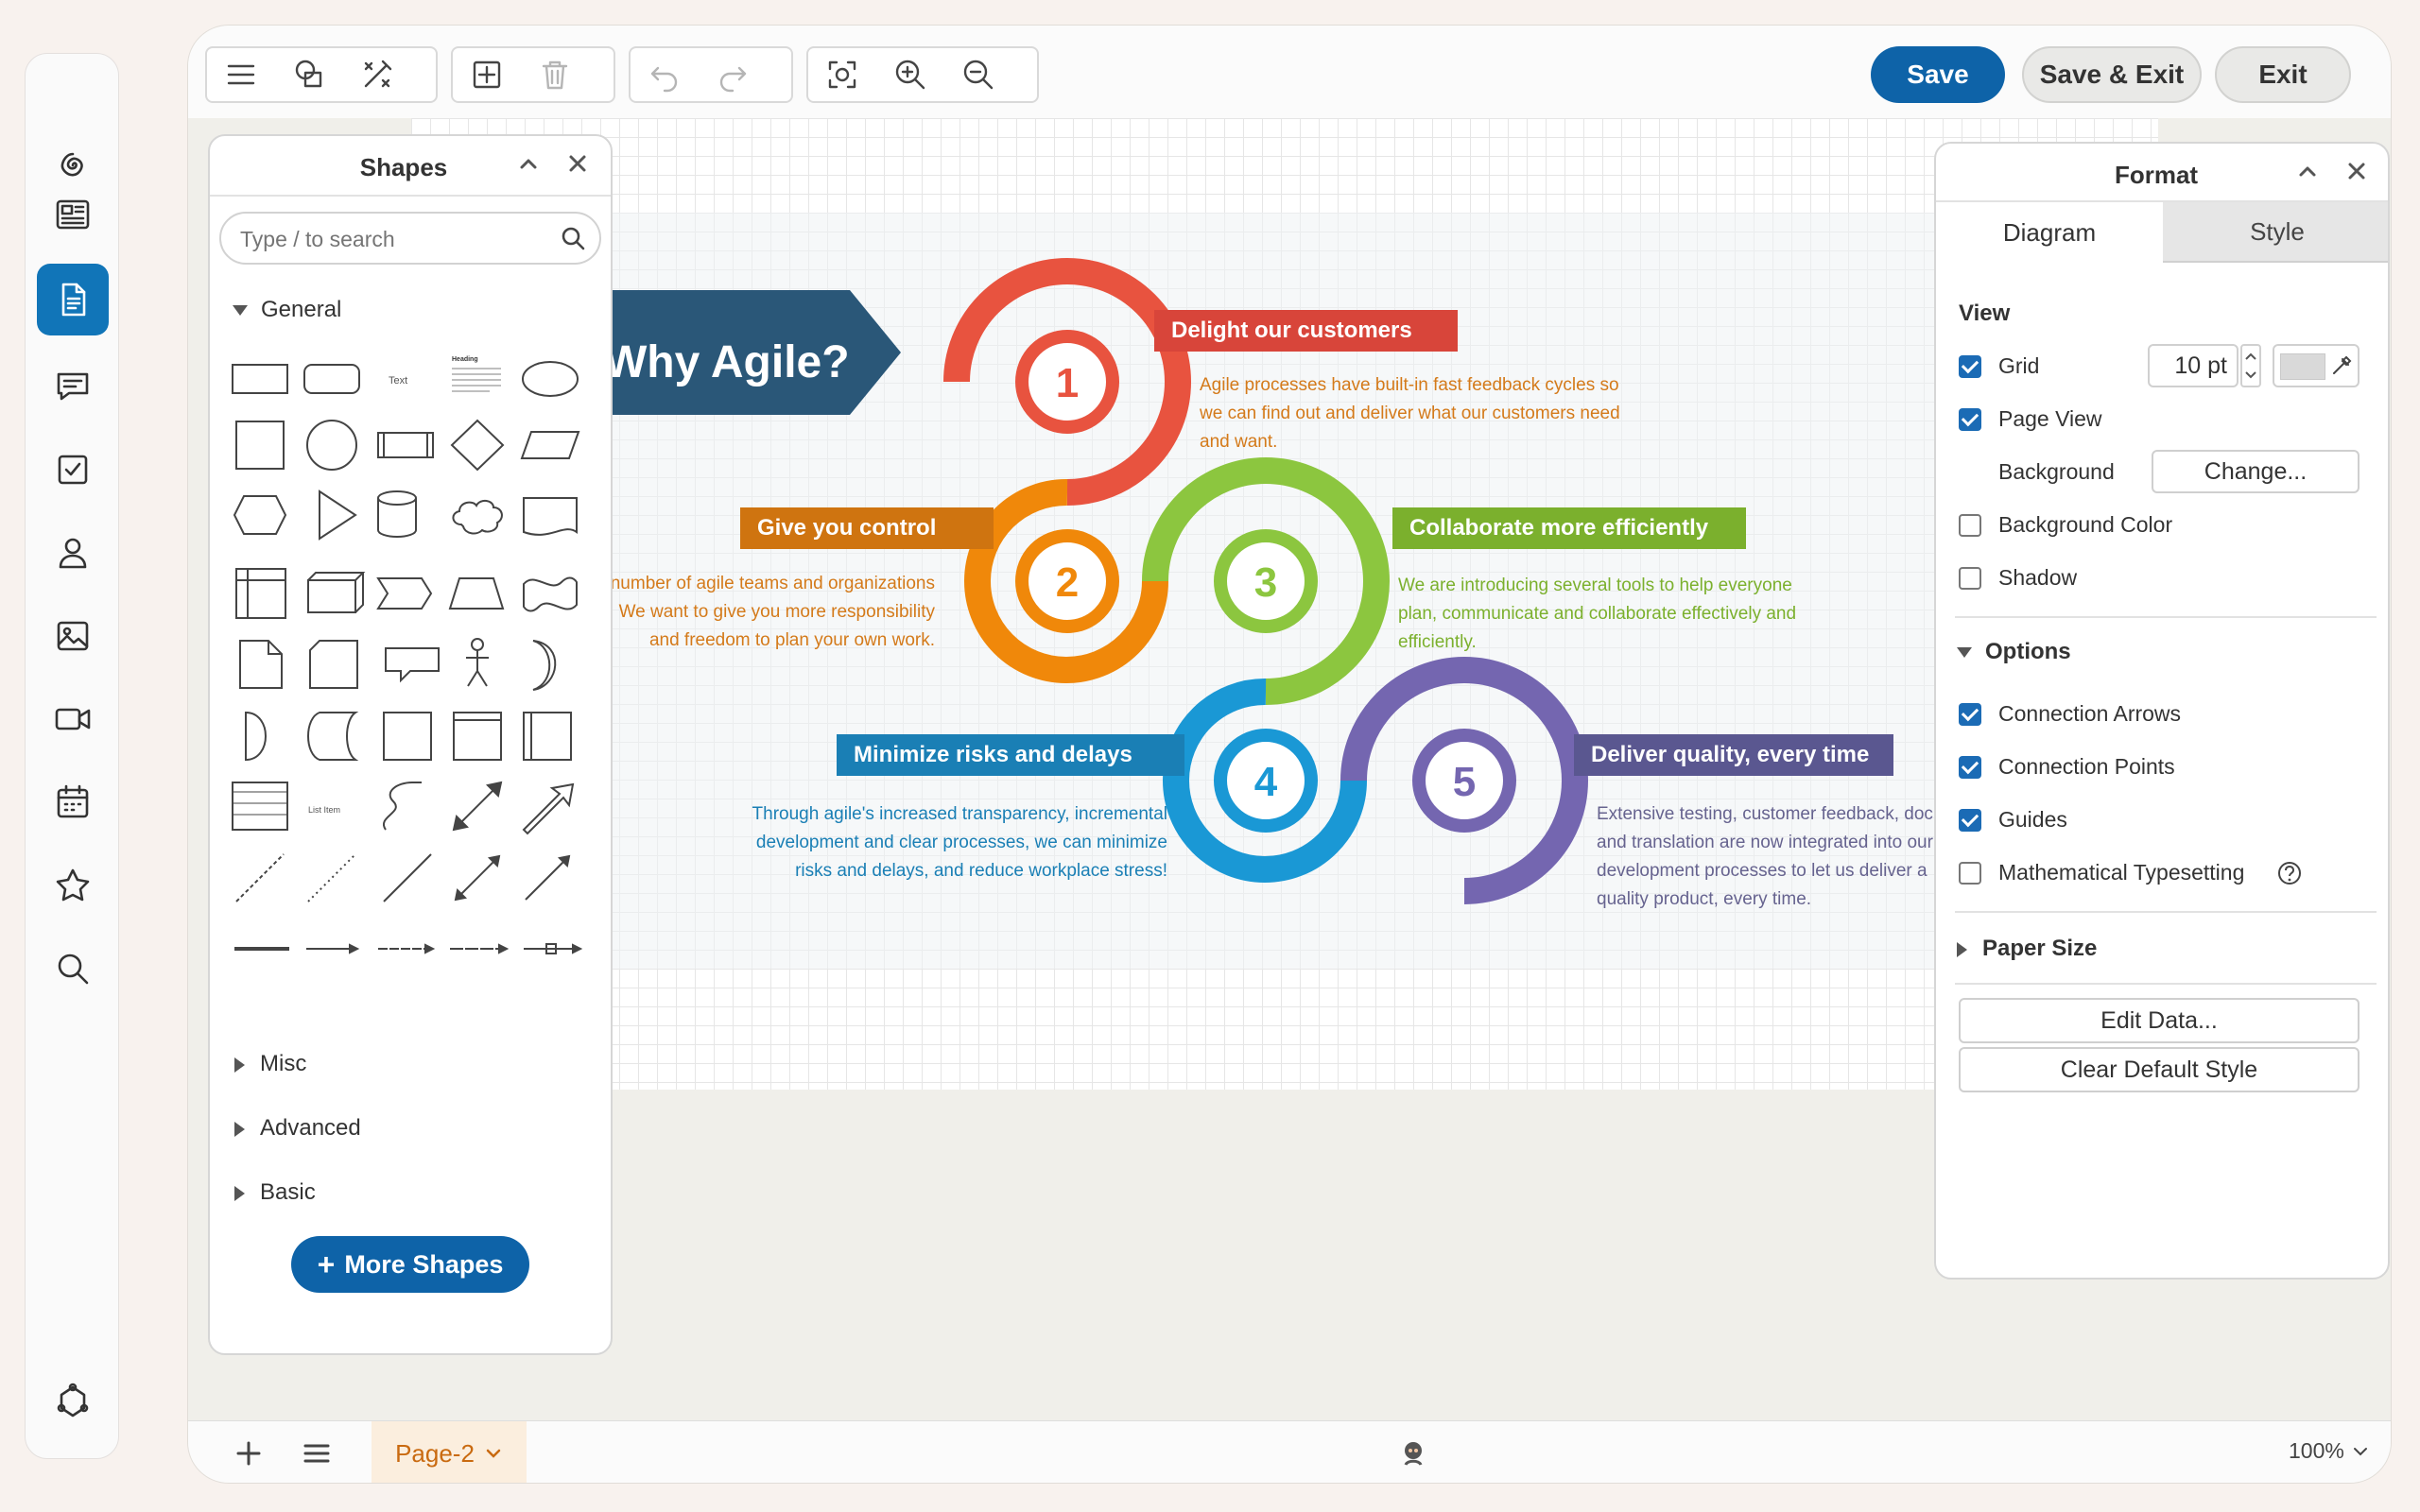 This screenshot has width=2420, height=1512. I want to click on shape-container, so click(407, 736).